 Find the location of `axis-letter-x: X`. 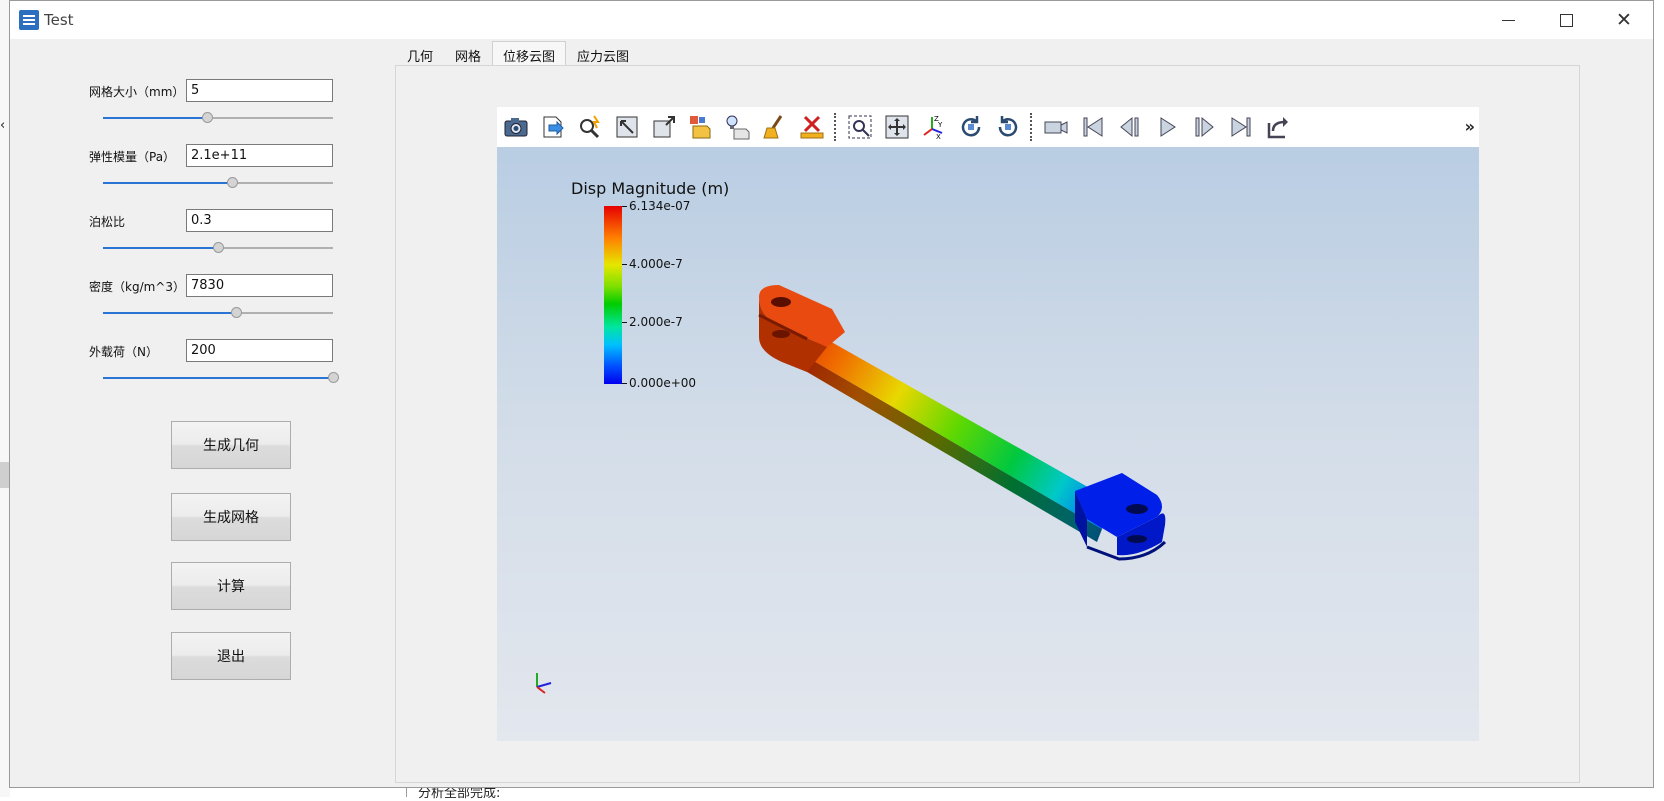

axis-letter-x: X is located at coordinates (938, 137).